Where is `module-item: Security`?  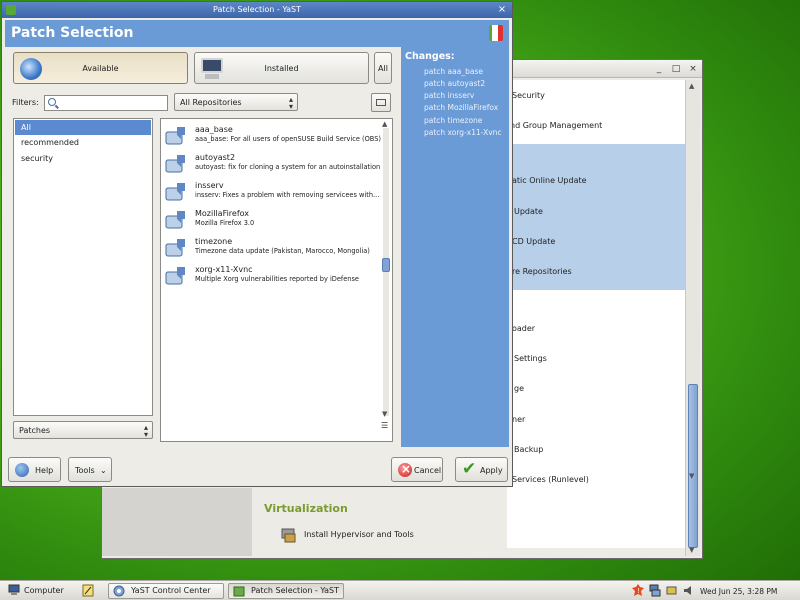 module-item: Security is located at coordinates (528, 95).